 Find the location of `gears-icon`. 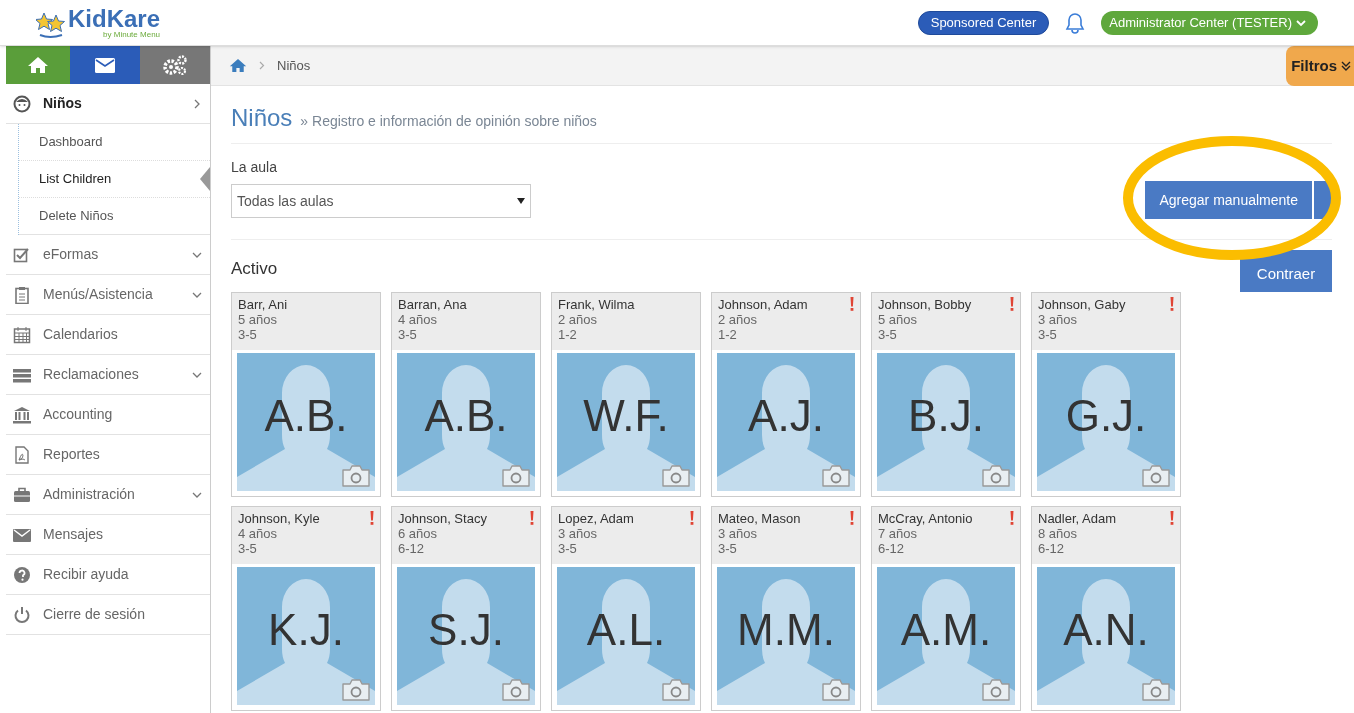

gears-icon is located at coordinates (175, 65).